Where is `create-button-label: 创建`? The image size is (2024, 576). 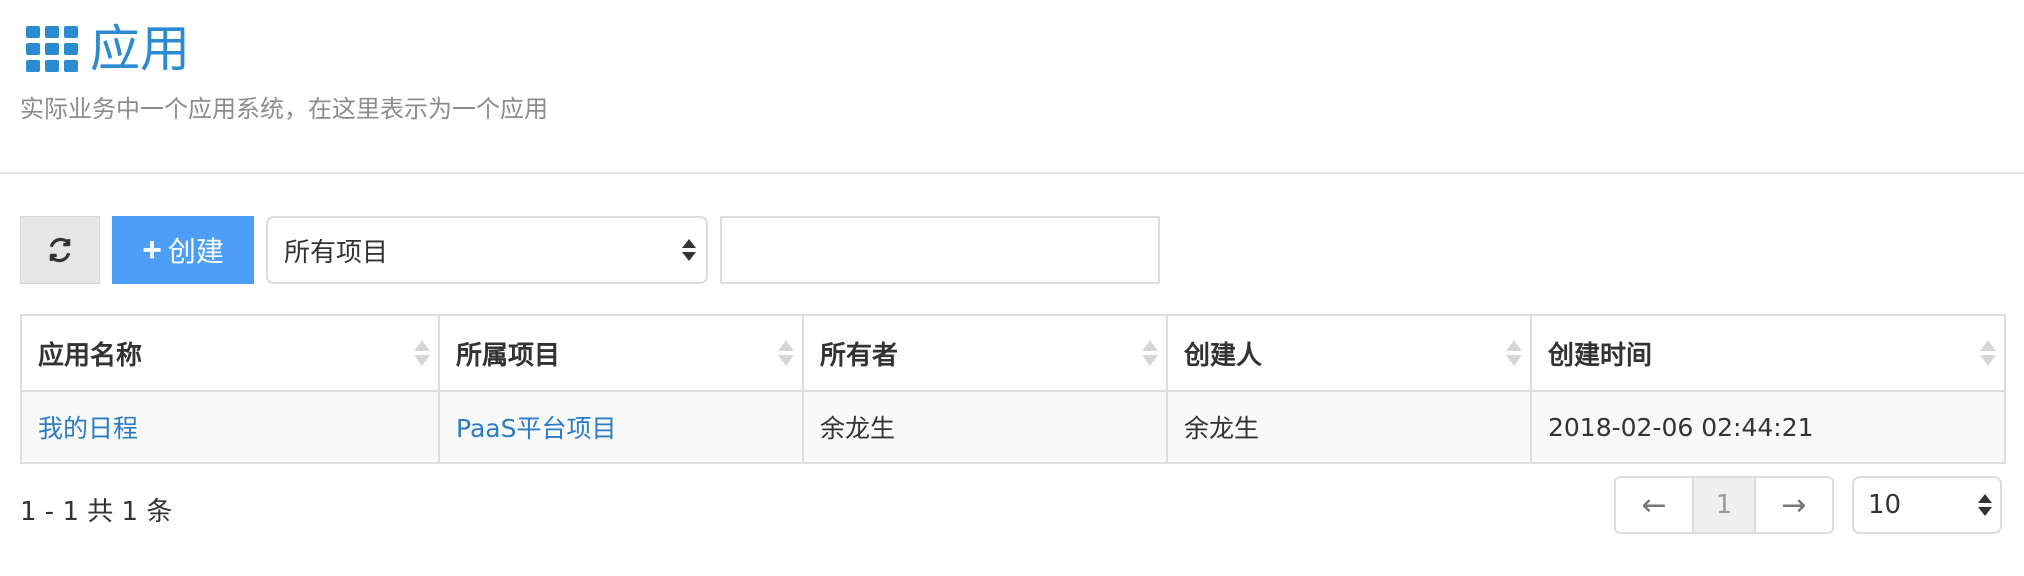
create-button-label: 创建 is located at coordinates (195, 251).